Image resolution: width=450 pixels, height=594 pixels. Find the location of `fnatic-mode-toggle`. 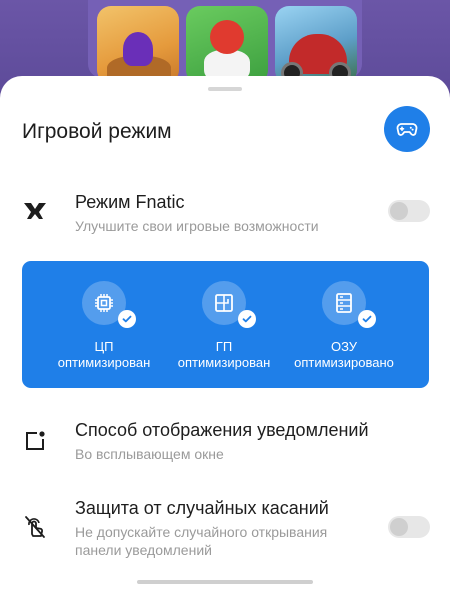

fnatic-mode-toggle is located at coordinates (409, 211).